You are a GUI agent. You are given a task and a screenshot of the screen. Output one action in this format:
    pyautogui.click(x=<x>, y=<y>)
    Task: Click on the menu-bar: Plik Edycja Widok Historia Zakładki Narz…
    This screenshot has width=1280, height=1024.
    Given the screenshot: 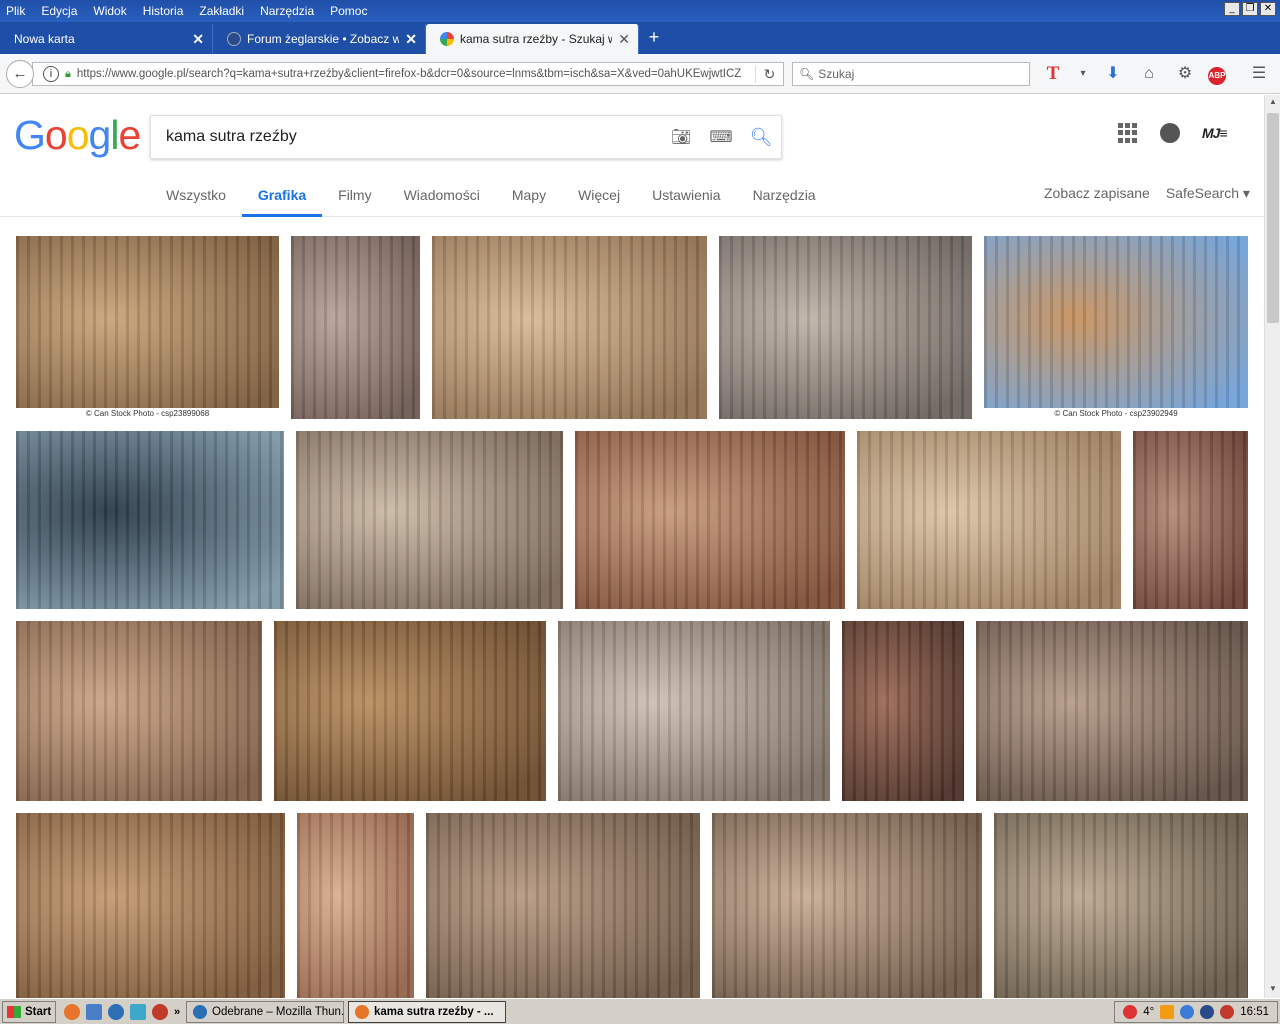 What is the action you would take?
    pyautogui.click(x=640, y=11)
    